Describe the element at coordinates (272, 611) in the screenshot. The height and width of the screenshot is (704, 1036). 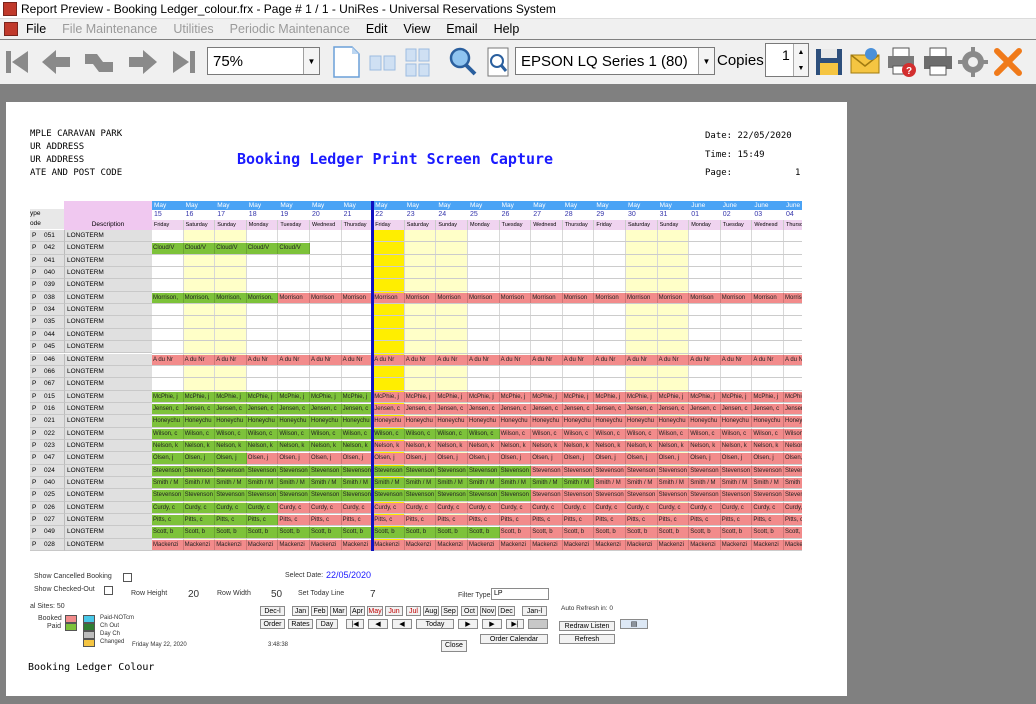
I see `month-button-dec-l: Dec-l` at that location.